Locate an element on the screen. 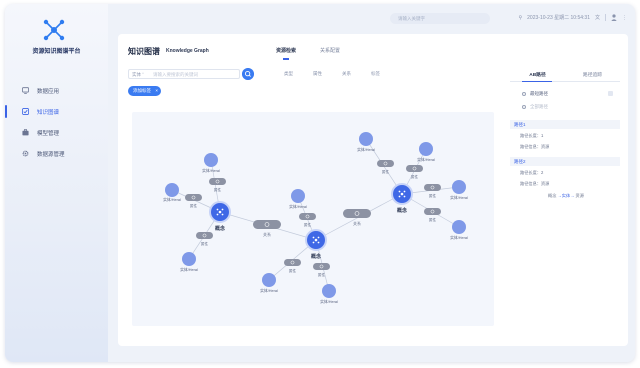 The width and height of the screenshot is (640, 368). chip-label: 添加标签 is located at coordinates (142, 90).